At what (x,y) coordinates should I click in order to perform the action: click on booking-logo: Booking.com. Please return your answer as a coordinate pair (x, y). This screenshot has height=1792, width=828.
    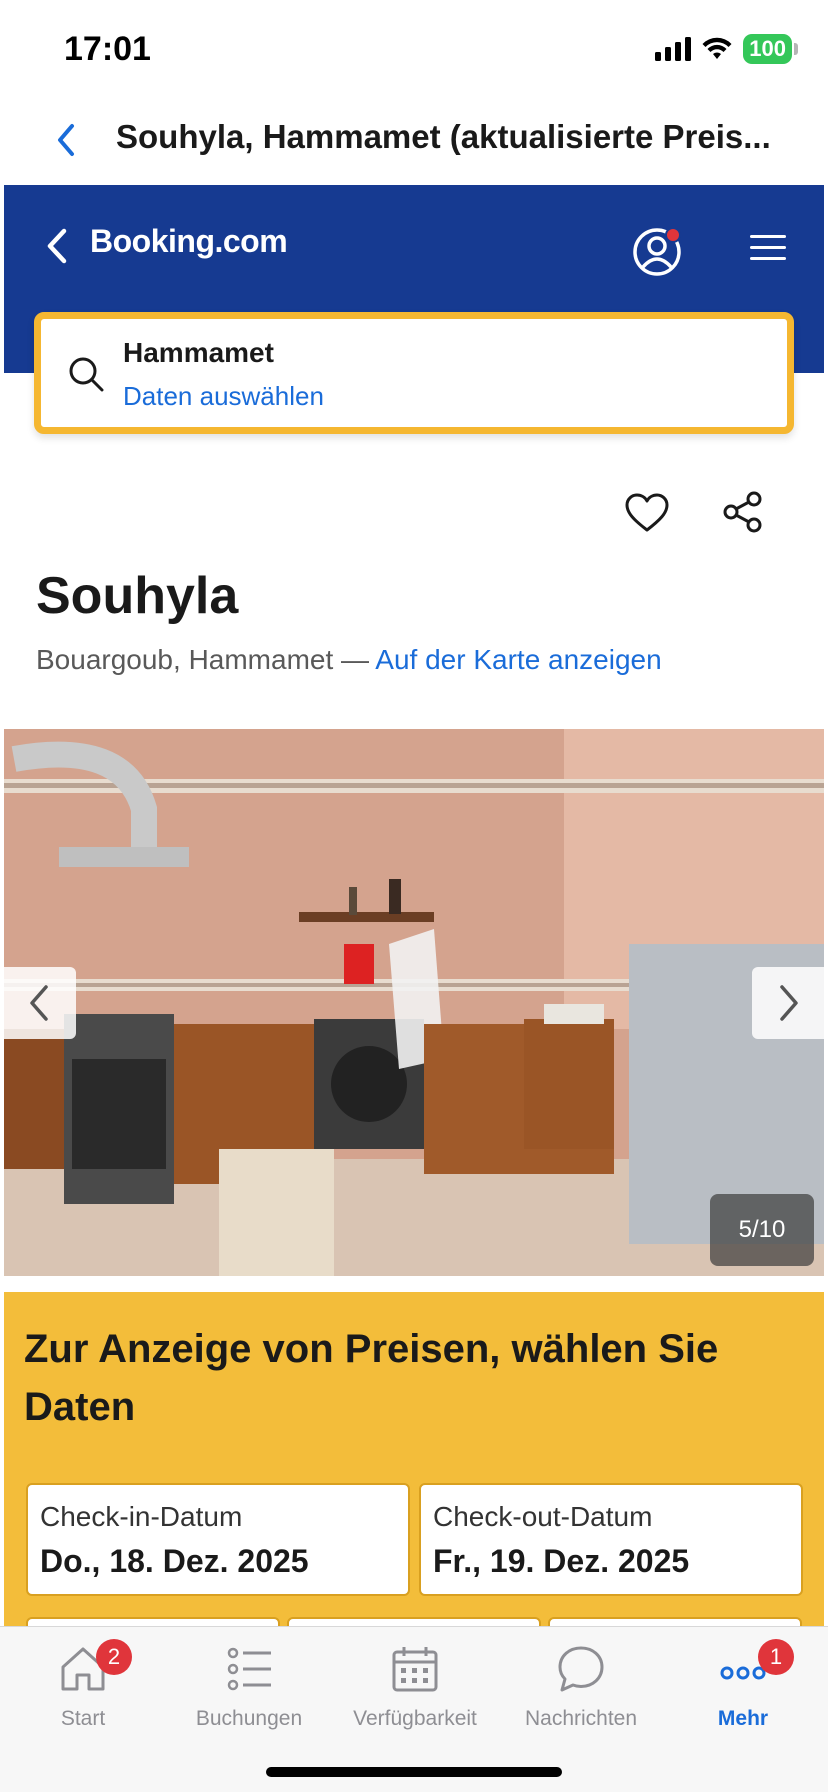
    Looking at the image, I should click on (189, 241).